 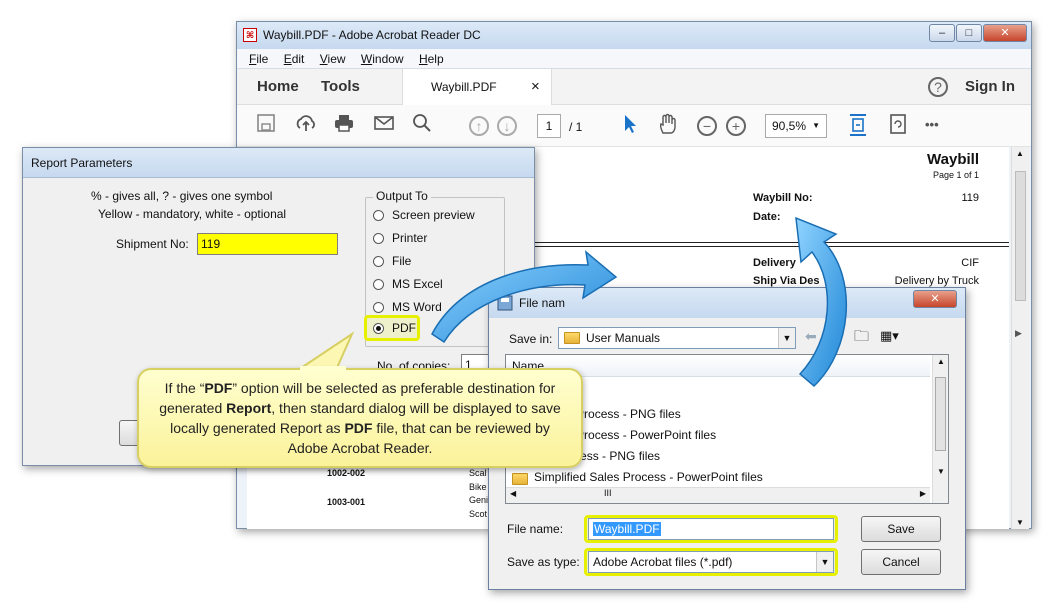 What do you see at coordinates (358, 428) in the screenshot?
I see `callout-pdf-2: PDF` at bounding box center [358, 428].